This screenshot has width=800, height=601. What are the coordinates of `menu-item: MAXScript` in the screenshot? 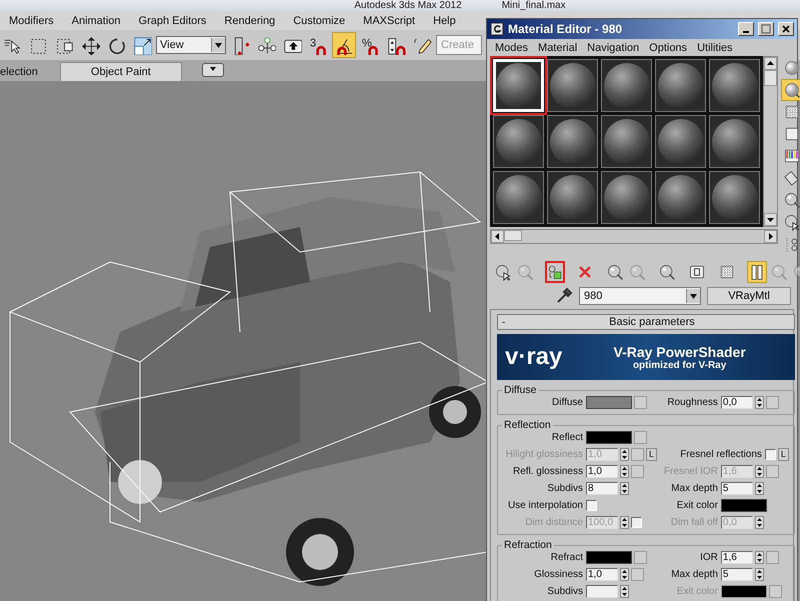 It's located at (389, 20).